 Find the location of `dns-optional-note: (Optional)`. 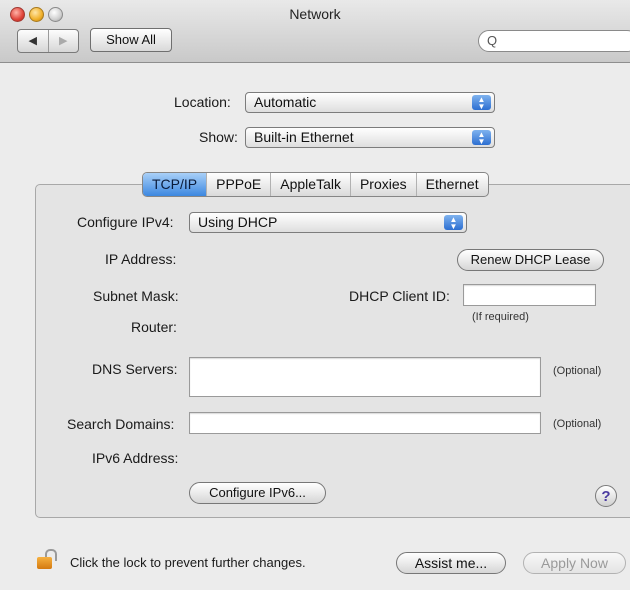

dns-optional-note: (Optional) is located at coordinates (577, 371).